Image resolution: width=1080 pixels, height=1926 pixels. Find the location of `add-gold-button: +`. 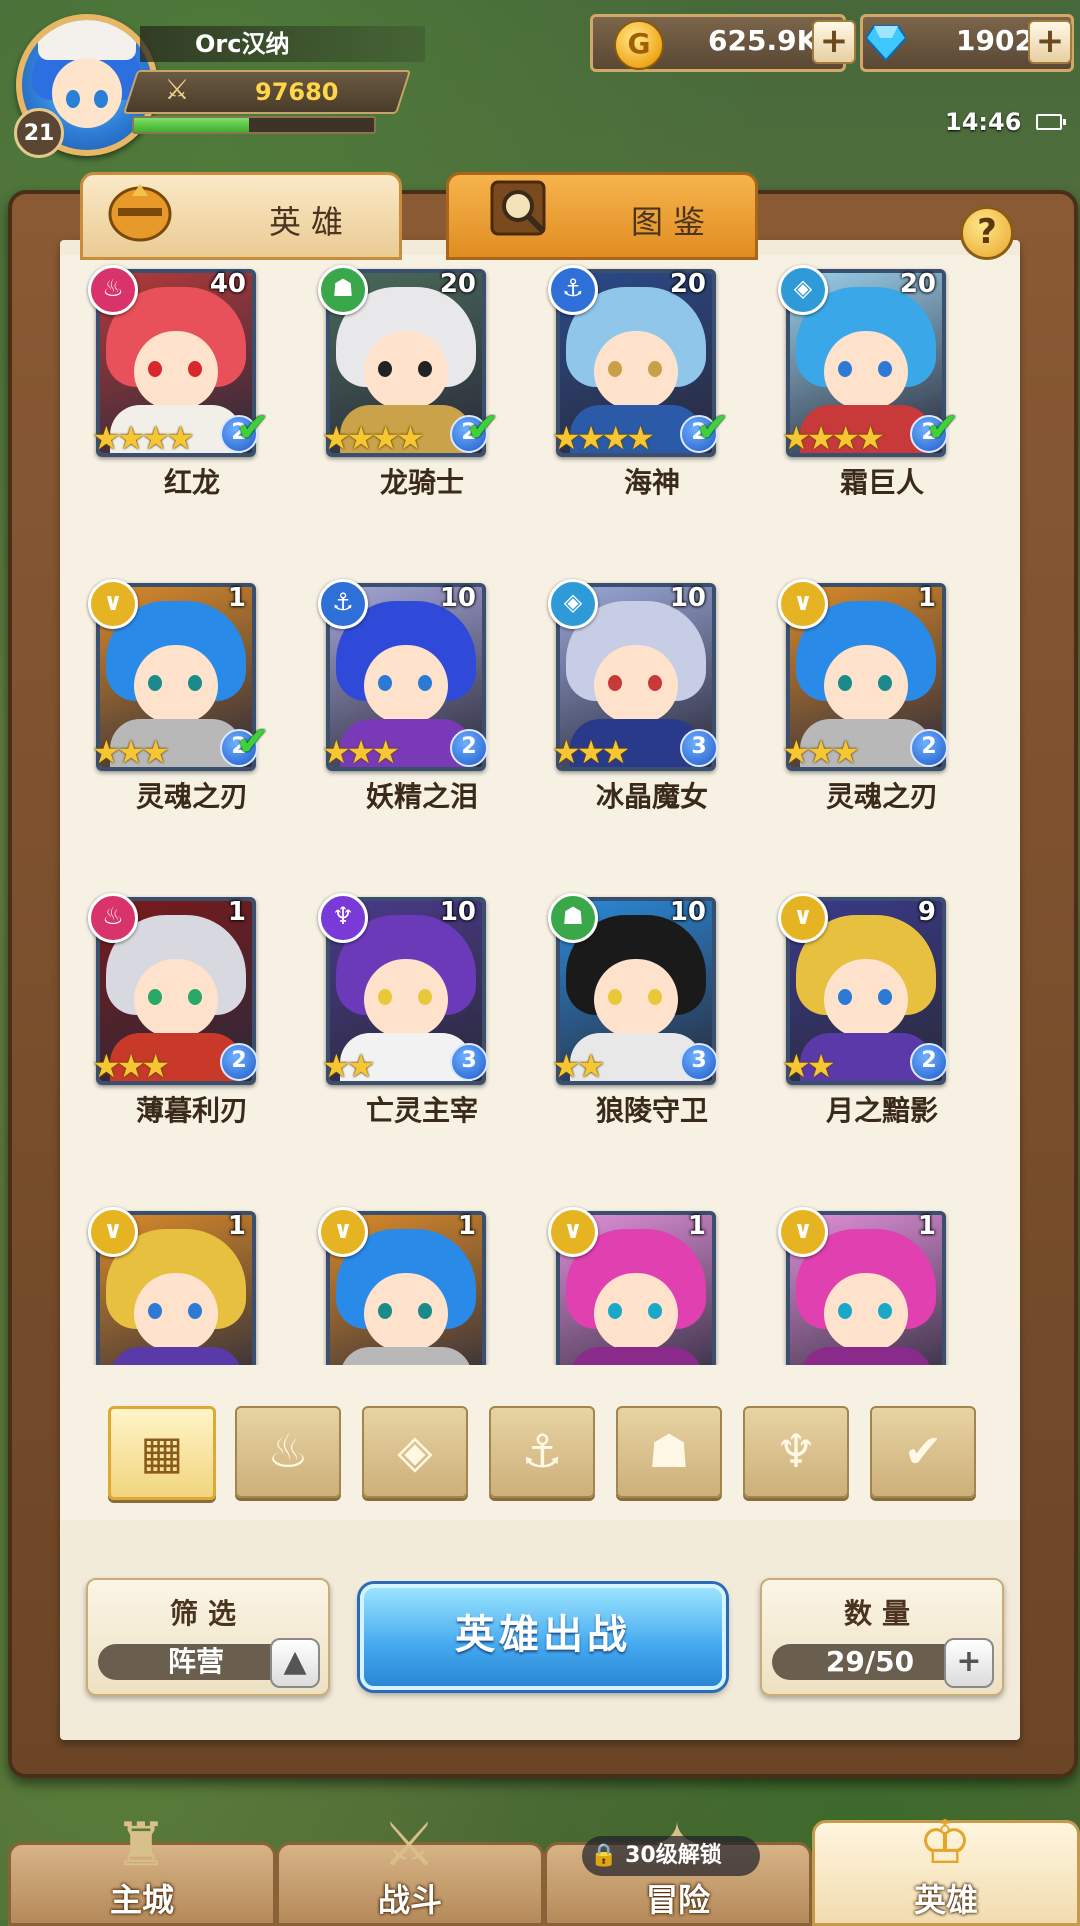

add-gold-button: + is located at coordinates (834, 42).